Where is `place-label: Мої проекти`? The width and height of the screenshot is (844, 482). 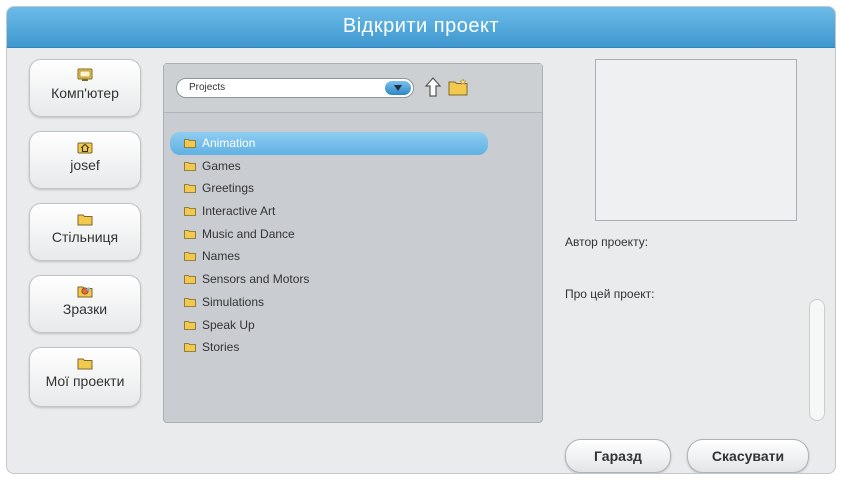 place-label: Мої проекти is located at coordinates (85, 381).